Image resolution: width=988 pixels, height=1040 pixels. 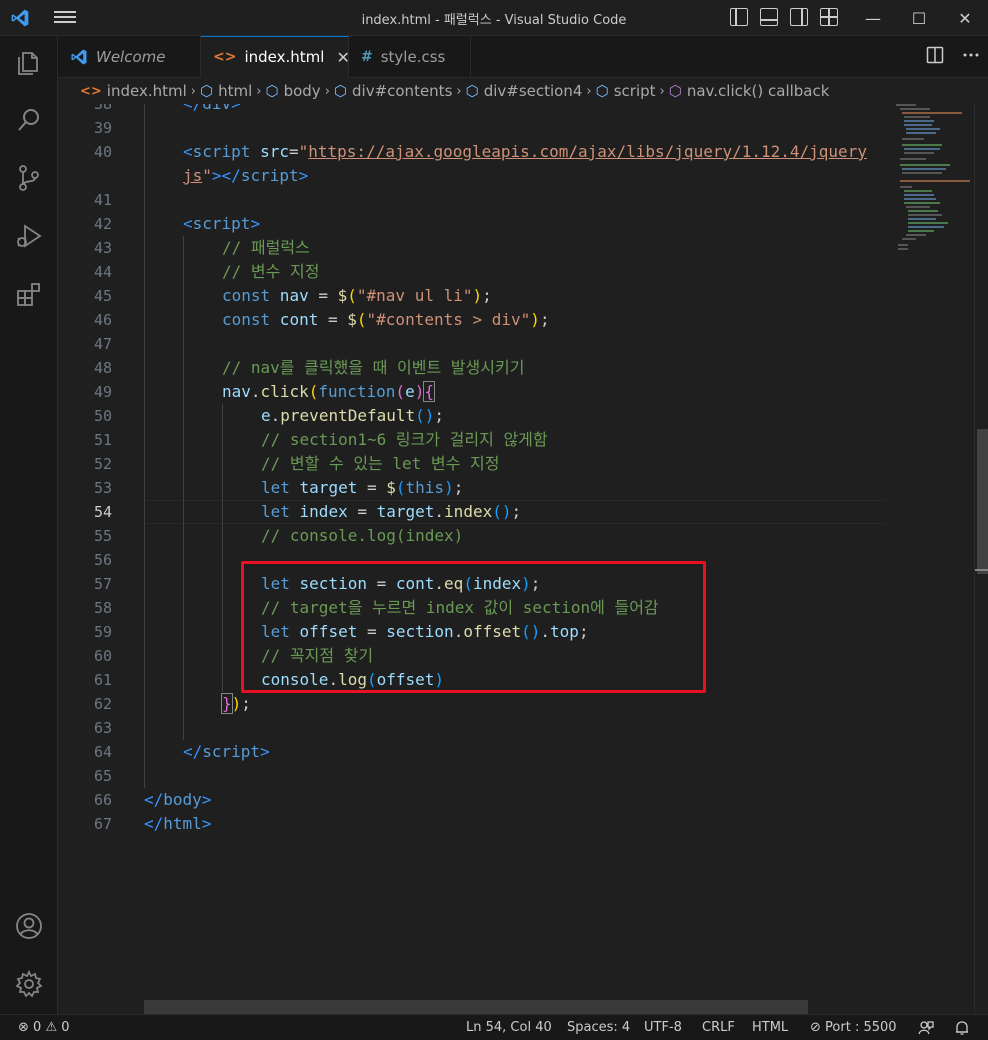 What do you see at coordinates (718, 1027) in the screenshot?
I see `eol-status: CRLF` at bounding box center [718, 1027].